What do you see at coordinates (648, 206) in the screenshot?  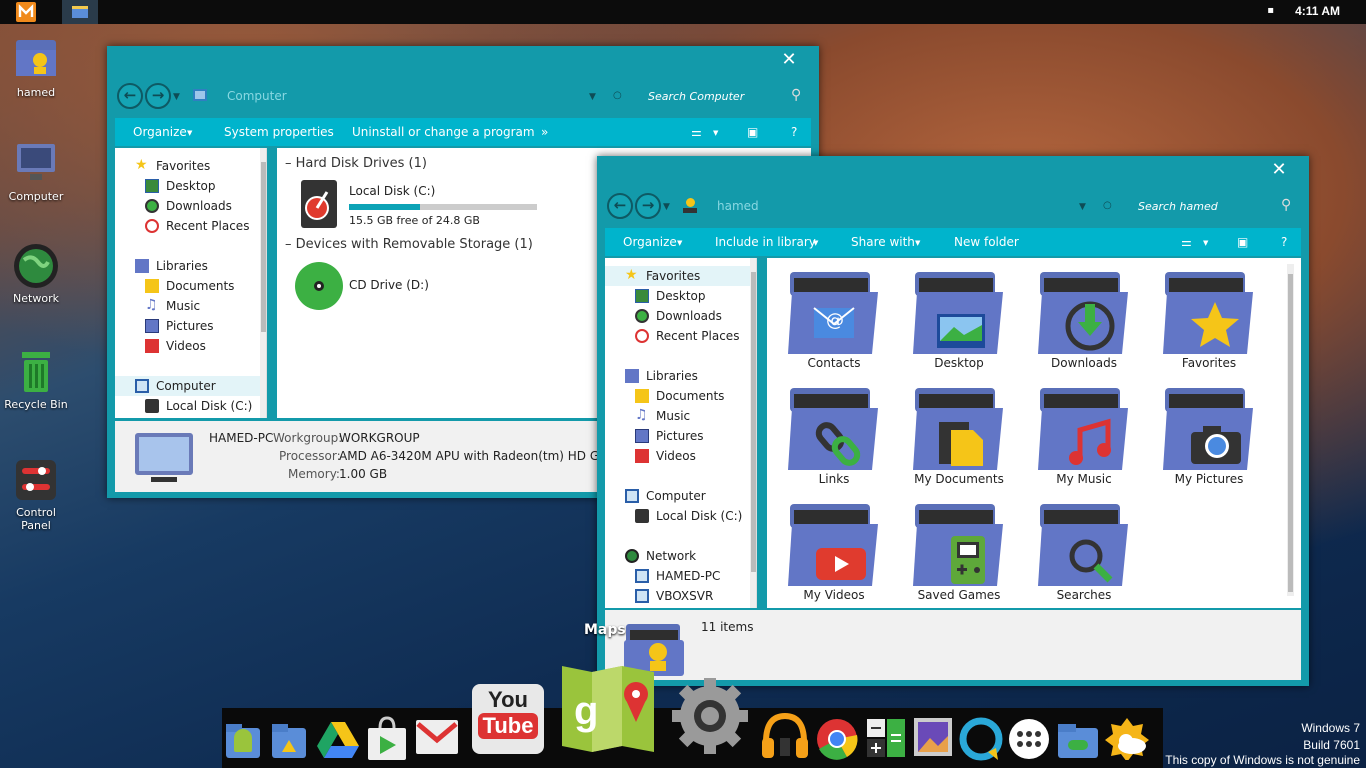 I see `forward-button: →` at bounding box center [648, 206].